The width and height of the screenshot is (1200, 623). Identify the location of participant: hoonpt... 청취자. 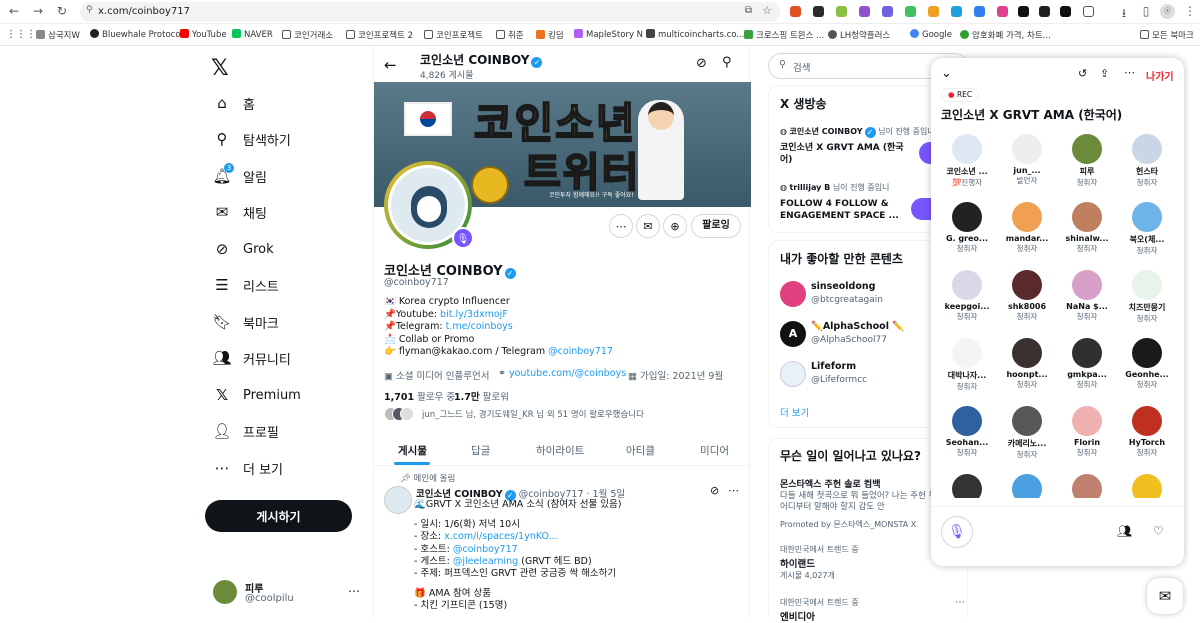
(1027, 364).